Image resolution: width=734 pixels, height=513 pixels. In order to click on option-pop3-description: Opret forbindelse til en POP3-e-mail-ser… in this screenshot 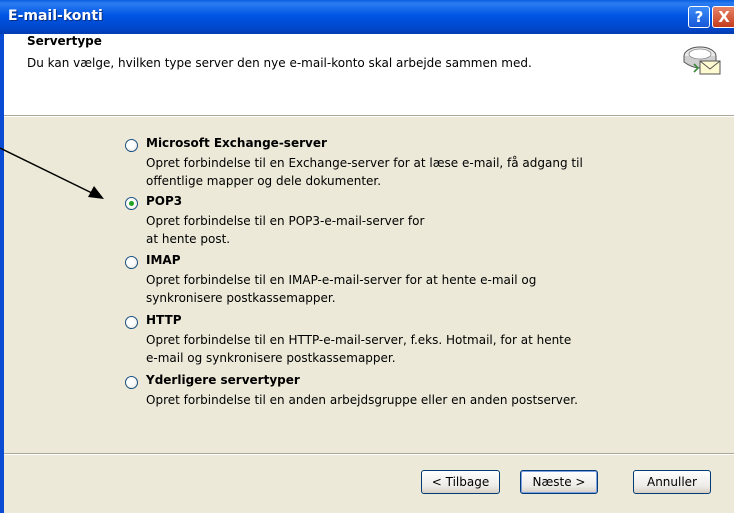, I will do `click(285, 230)`.